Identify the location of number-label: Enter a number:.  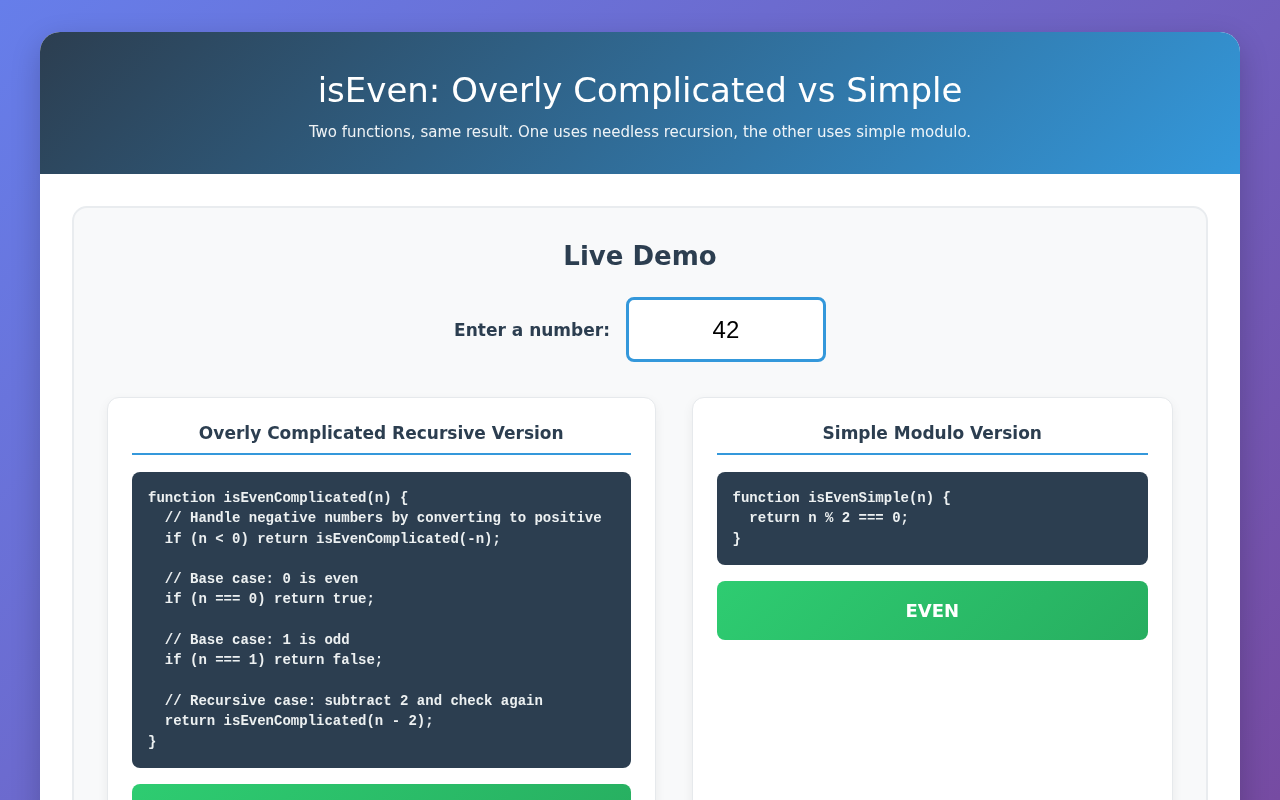
(532, 329).